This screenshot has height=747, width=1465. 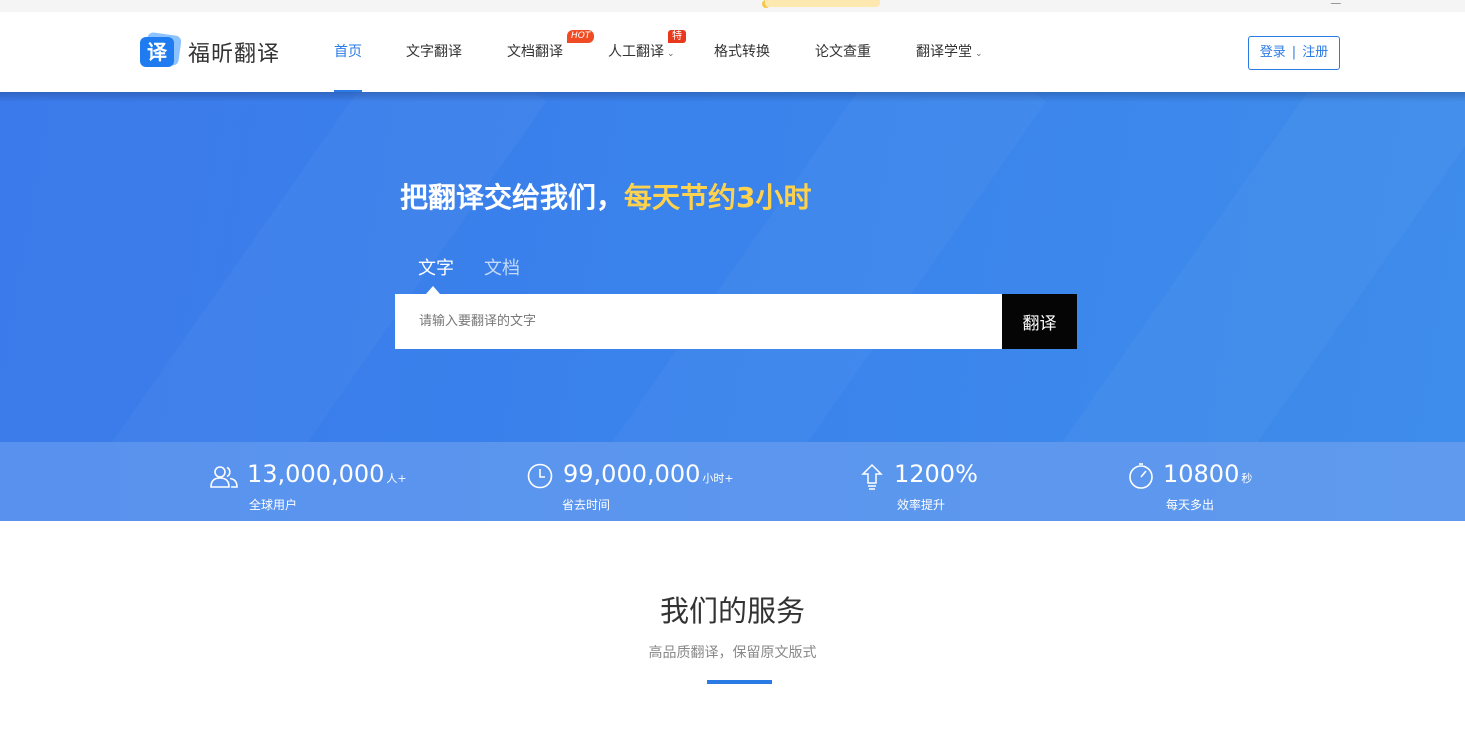 I want to click on stat-users-value: 13,000,000 人+, so click(x=327, y=474).